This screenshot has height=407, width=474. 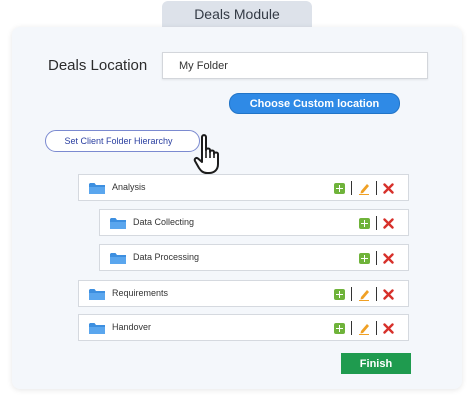 I want to click on folder-row-analysis: Analysis, so click(x=243, y=187).